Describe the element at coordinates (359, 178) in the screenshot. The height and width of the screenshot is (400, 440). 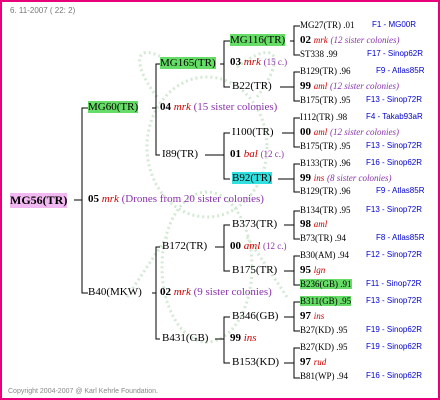
I see `gen4-note-3: (8 sister colonies)` at that location.